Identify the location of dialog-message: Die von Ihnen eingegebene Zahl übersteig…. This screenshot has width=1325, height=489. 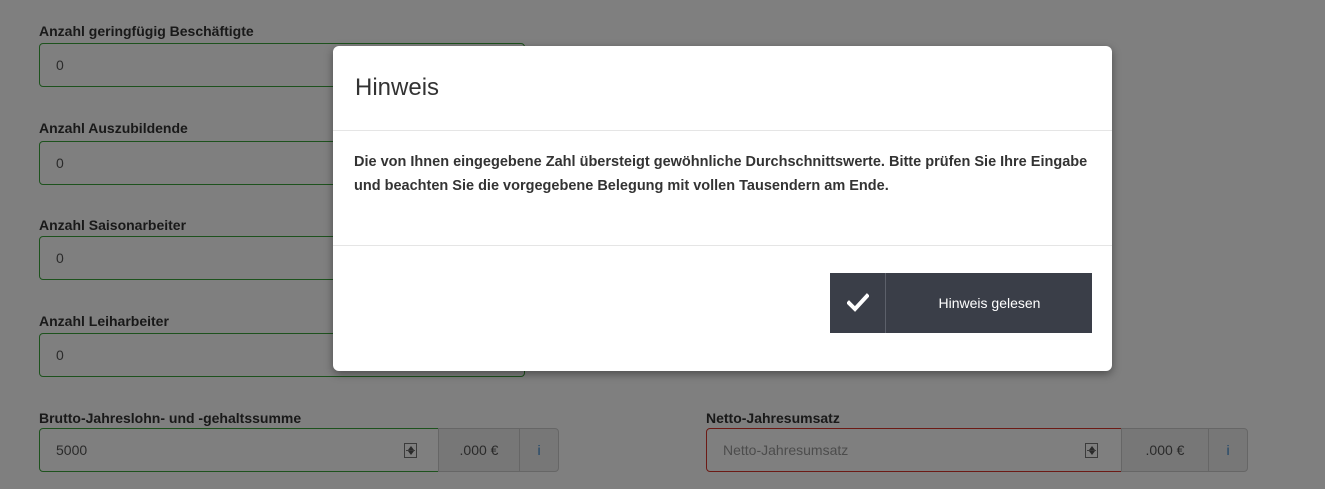
(721, 174).